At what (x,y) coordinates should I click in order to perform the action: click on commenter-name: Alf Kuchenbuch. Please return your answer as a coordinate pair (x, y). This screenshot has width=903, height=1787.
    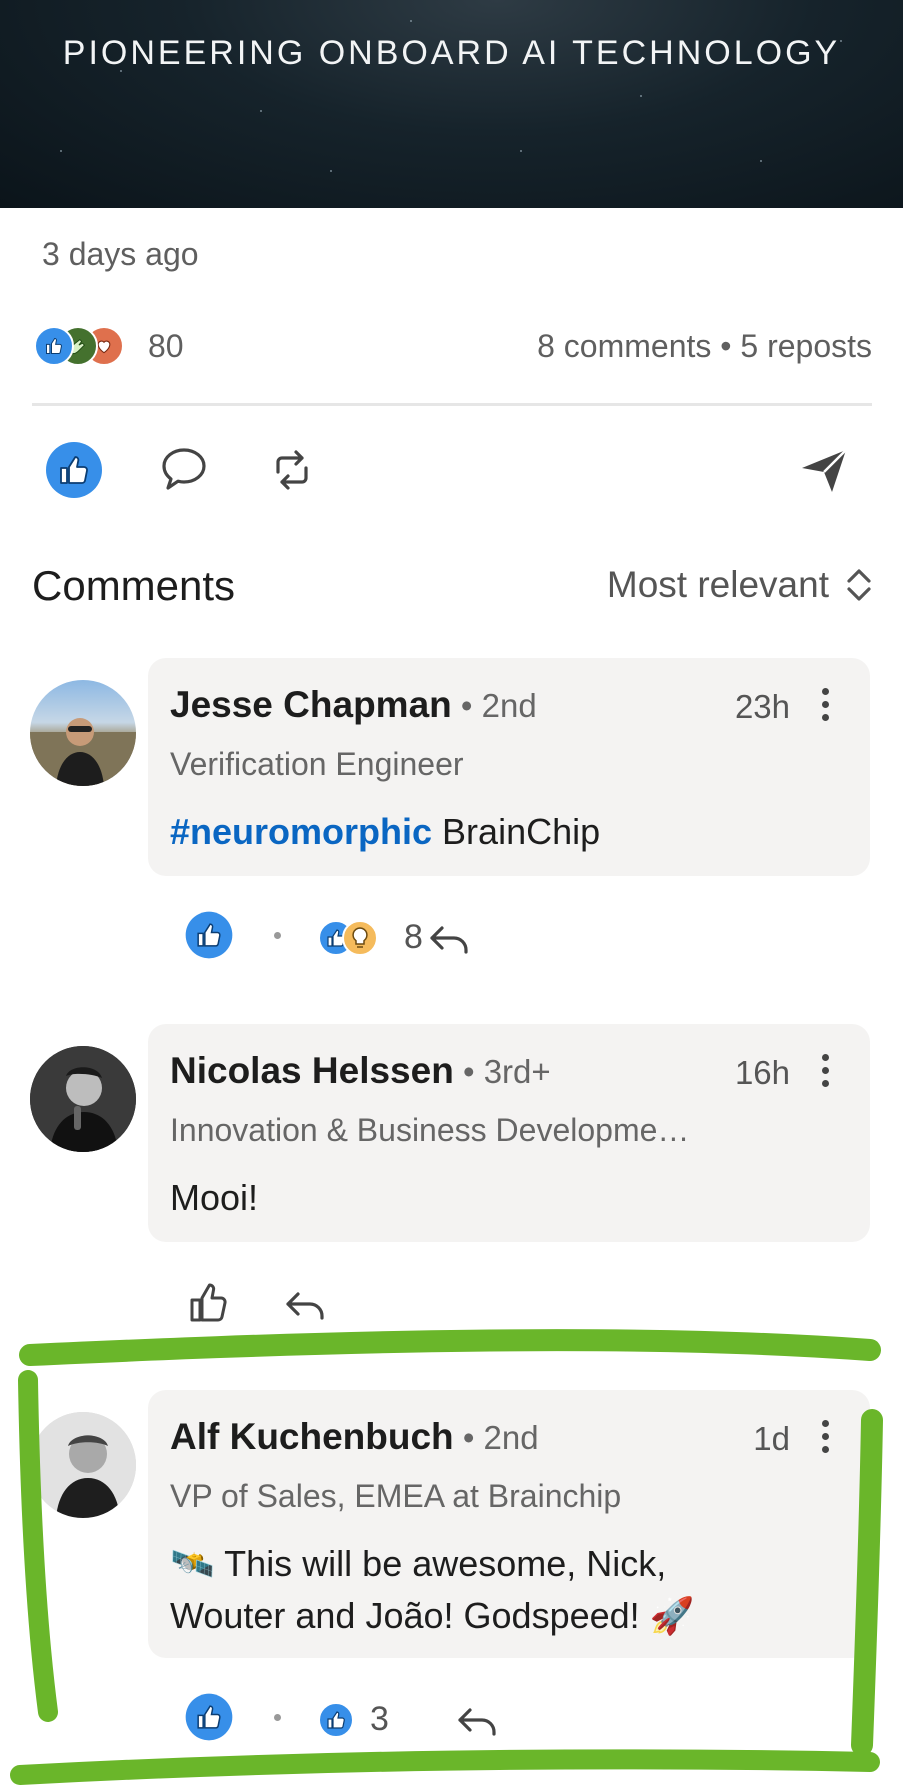
    Looking at the image, I should click on (312, 1436).